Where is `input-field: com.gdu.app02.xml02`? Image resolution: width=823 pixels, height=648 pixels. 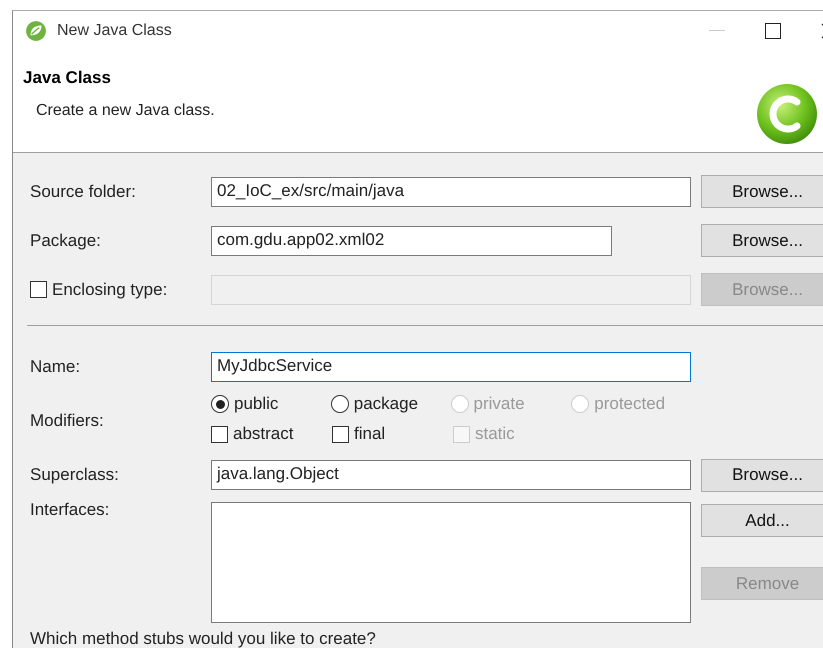
input-field: com.gdu.app02.xml02 is located at coordinates (411, 241).